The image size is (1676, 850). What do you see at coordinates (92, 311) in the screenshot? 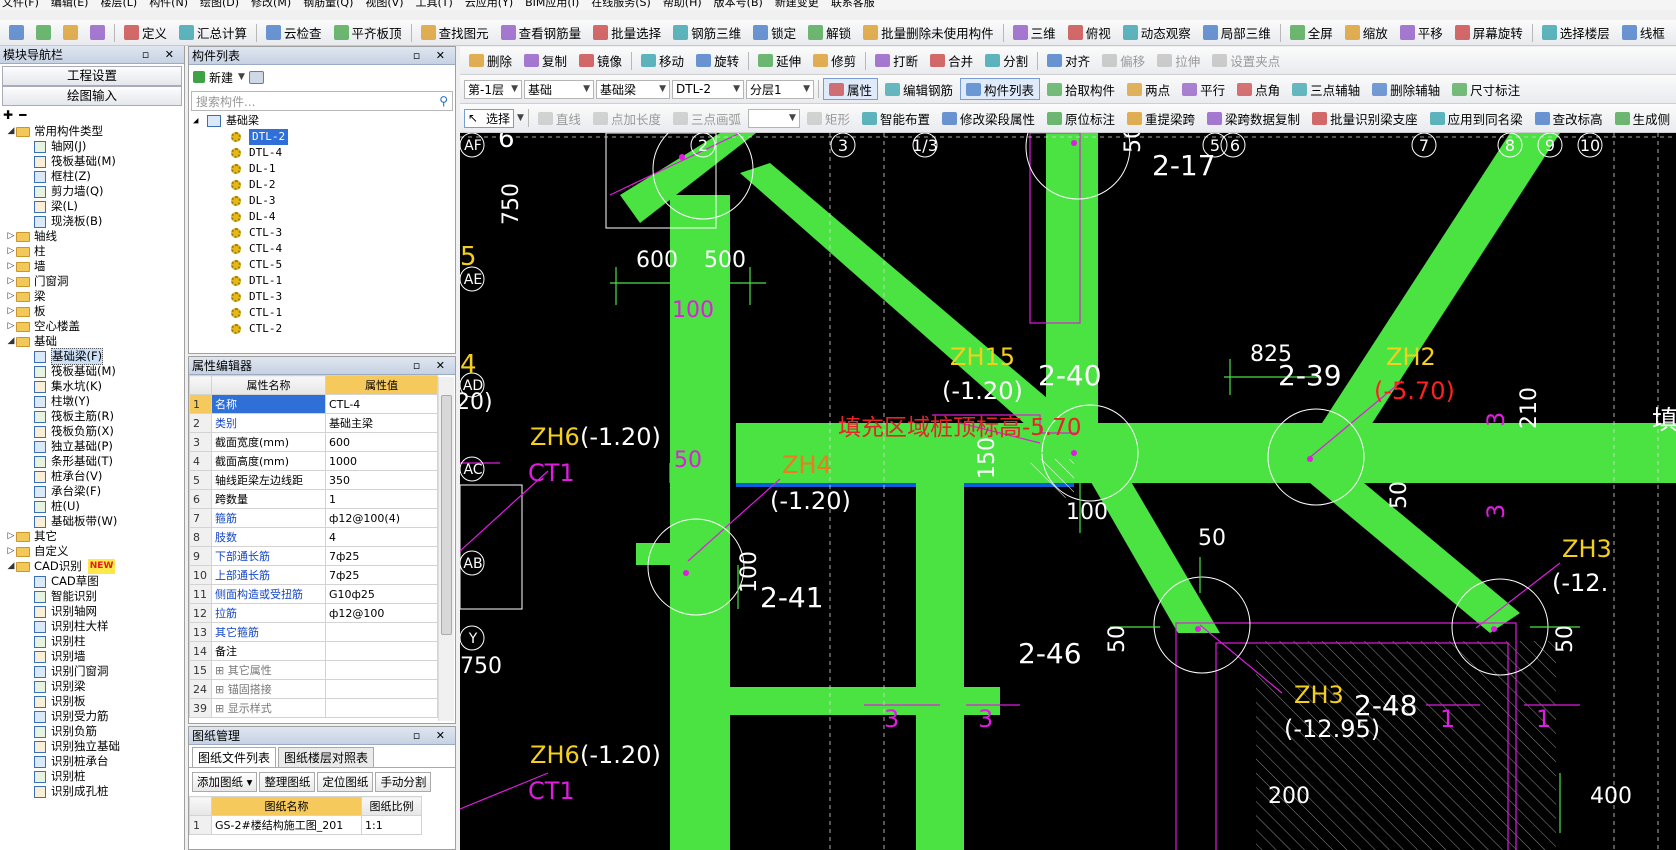
I see `nav-tree-item: ▷ 板` at bounding box center [92, 311].